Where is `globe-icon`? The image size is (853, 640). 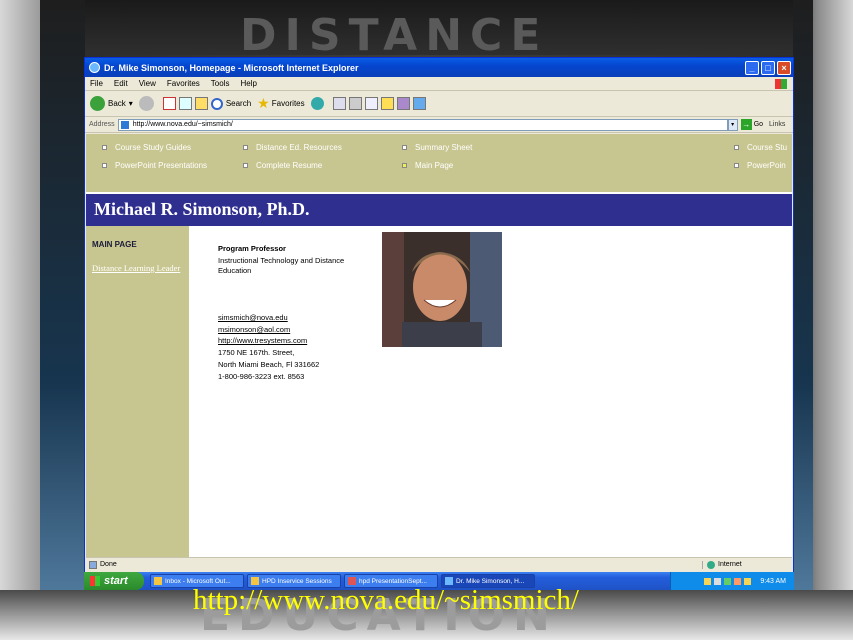
globe-icon is located at coordinates (711, 564).